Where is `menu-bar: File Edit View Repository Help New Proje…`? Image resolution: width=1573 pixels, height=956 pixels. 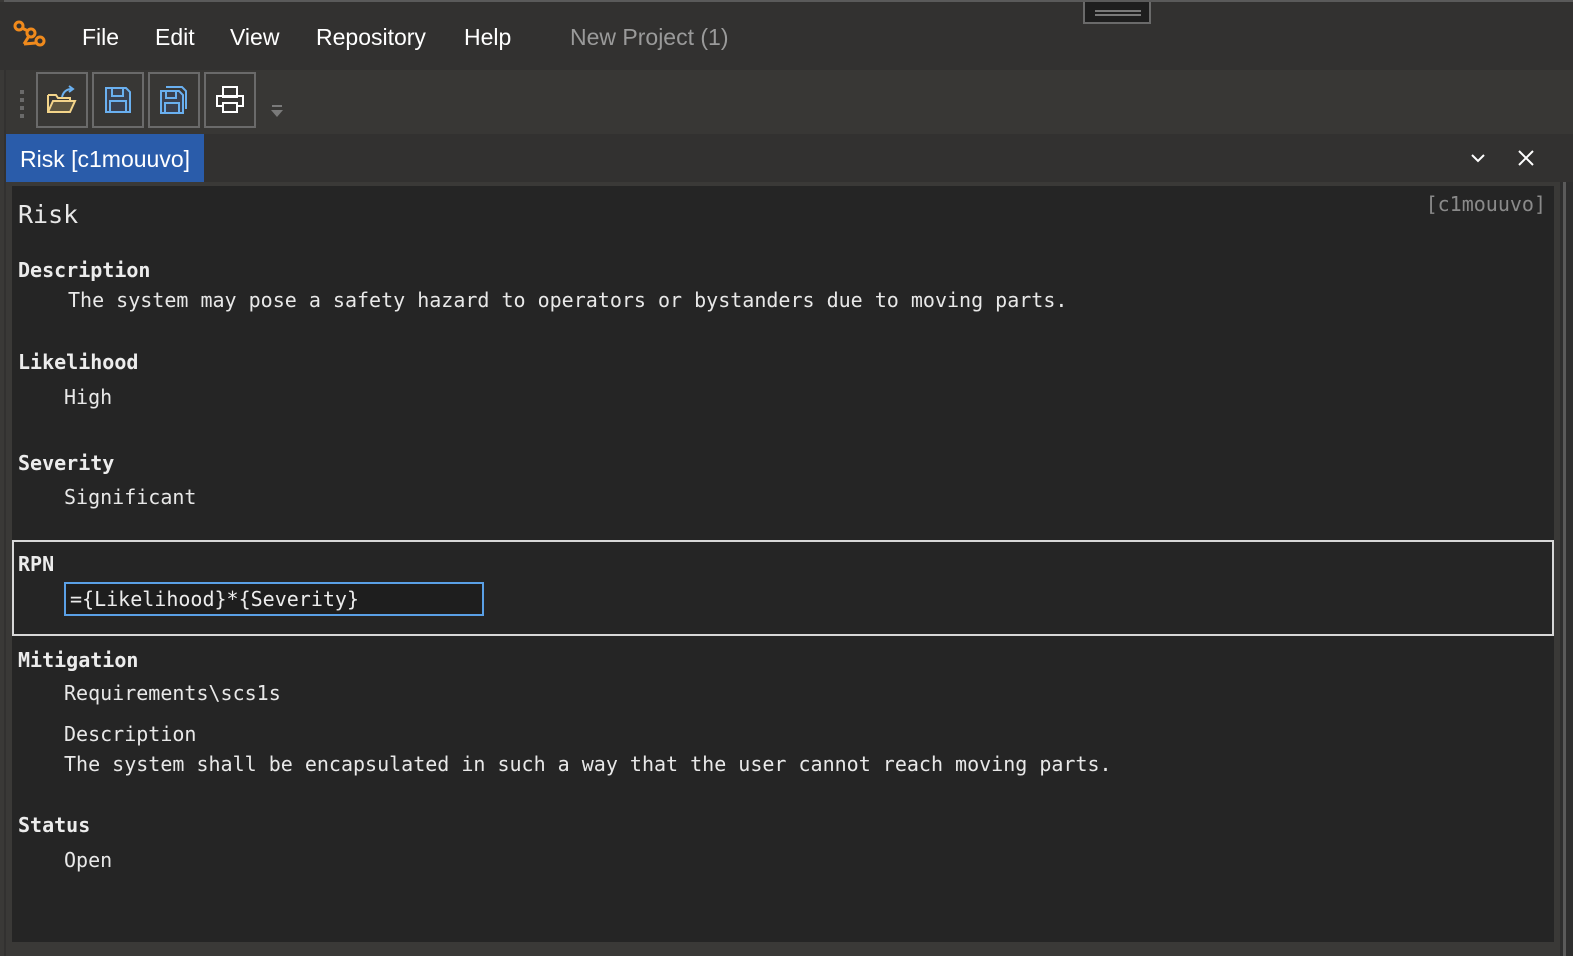 menu-bar: File Edit View Repository Help New Proje… is located at coordinates (786, 36).